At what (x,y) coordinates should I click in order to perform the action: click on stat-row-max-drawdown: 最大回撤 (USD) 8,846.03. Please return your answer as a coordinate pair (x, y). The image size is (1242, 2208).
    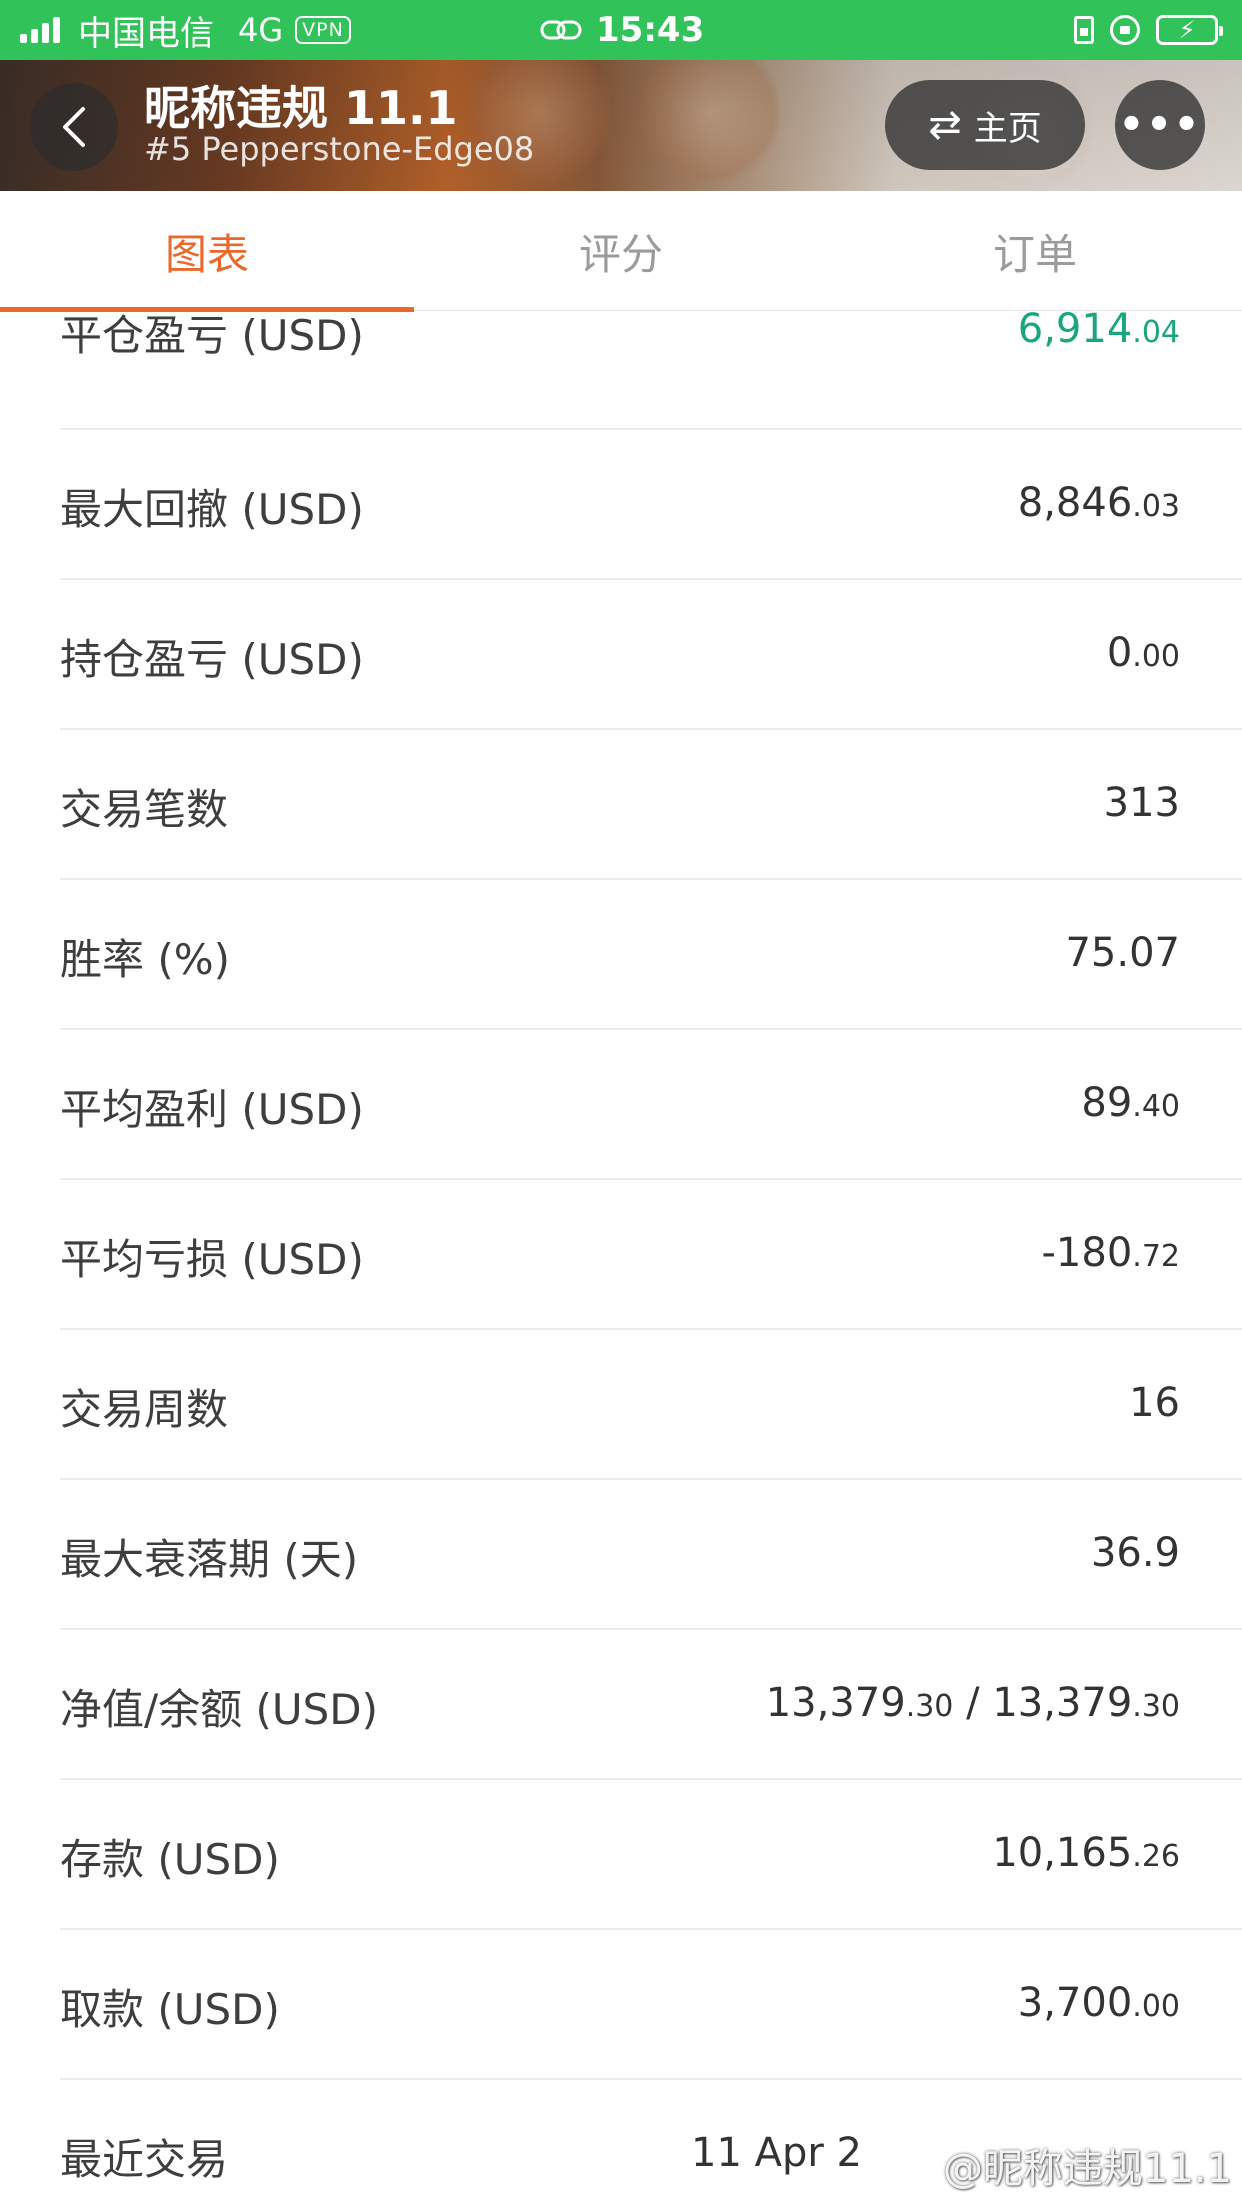
    Looking at the image, I should click on (651, 505).